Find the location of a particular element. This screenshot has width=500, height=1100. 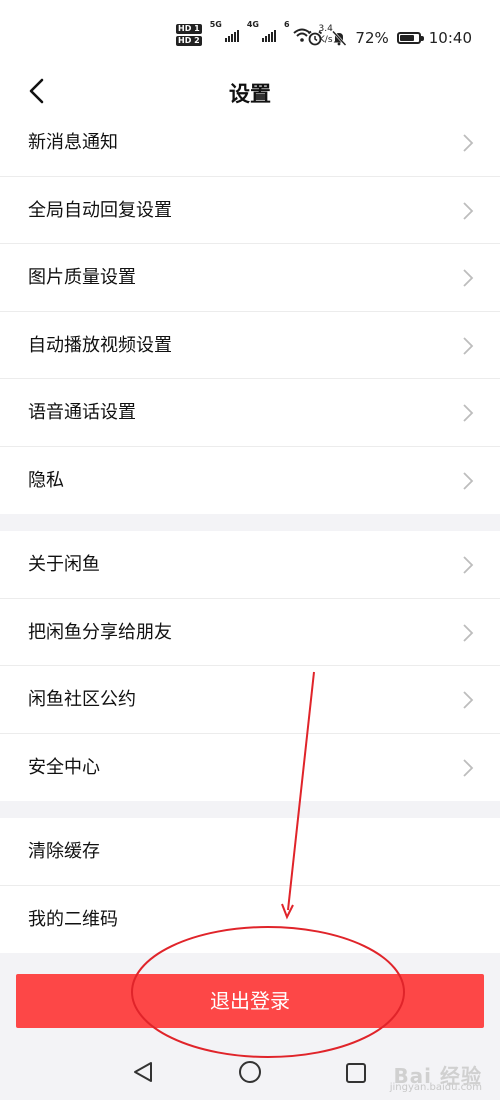

dual-sim-indicator: HD 1 HD 2 is located at coordinates (189, 35).